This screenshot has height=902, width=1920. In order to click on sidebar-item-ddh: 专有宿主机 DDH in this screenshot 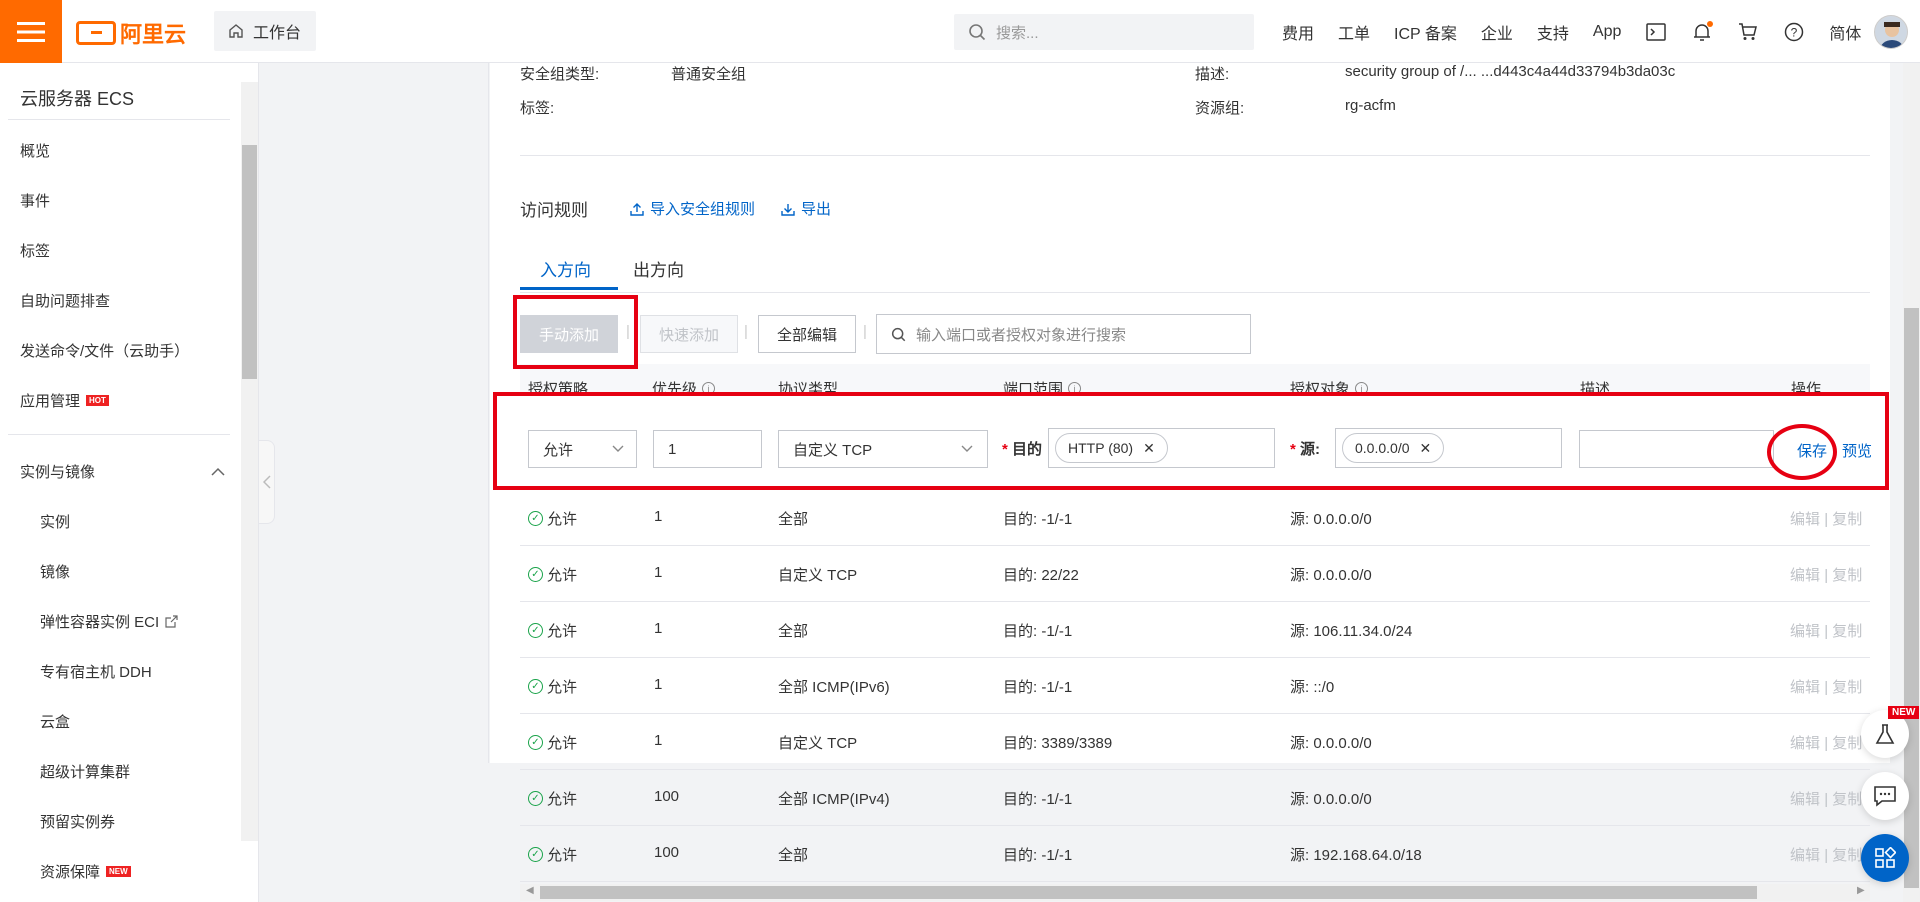, I will do `click(96, 671)`.